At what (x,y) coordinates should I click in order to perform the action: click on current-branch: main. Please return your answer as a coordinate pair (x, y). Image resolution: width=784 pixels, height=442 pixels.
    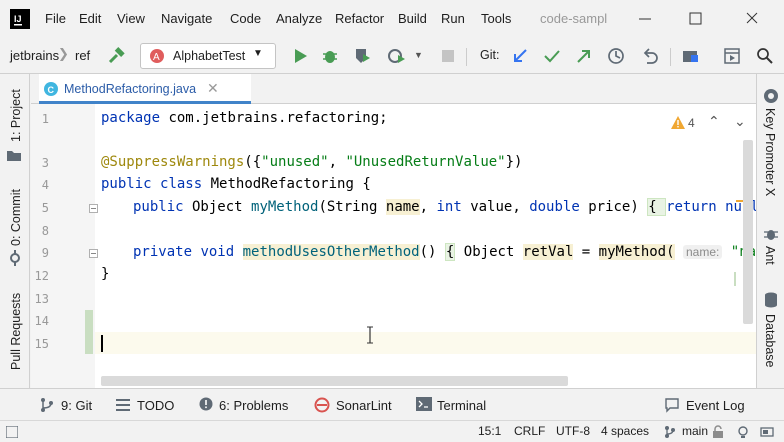
    Looking at the image, I should click on (695, 431).